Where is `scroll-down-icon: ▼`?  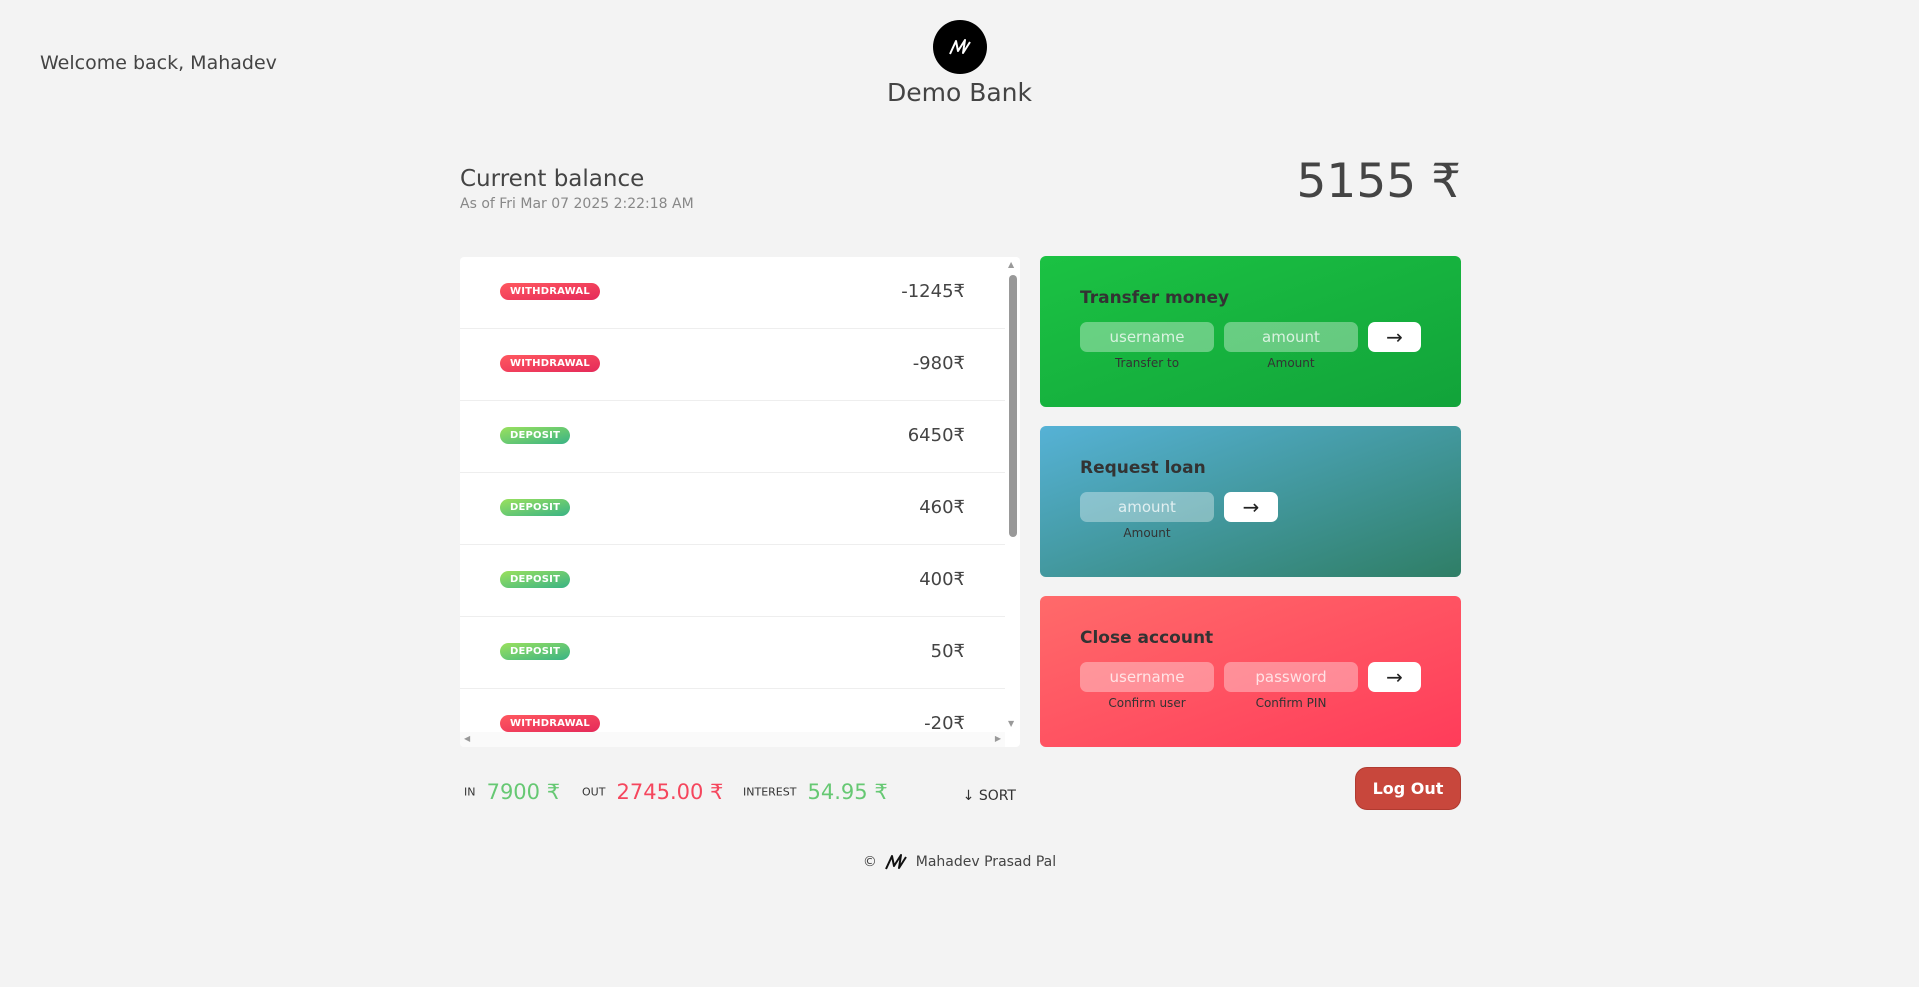
scroll-down-icon: ▼ is located at coordinates (1011, 724).